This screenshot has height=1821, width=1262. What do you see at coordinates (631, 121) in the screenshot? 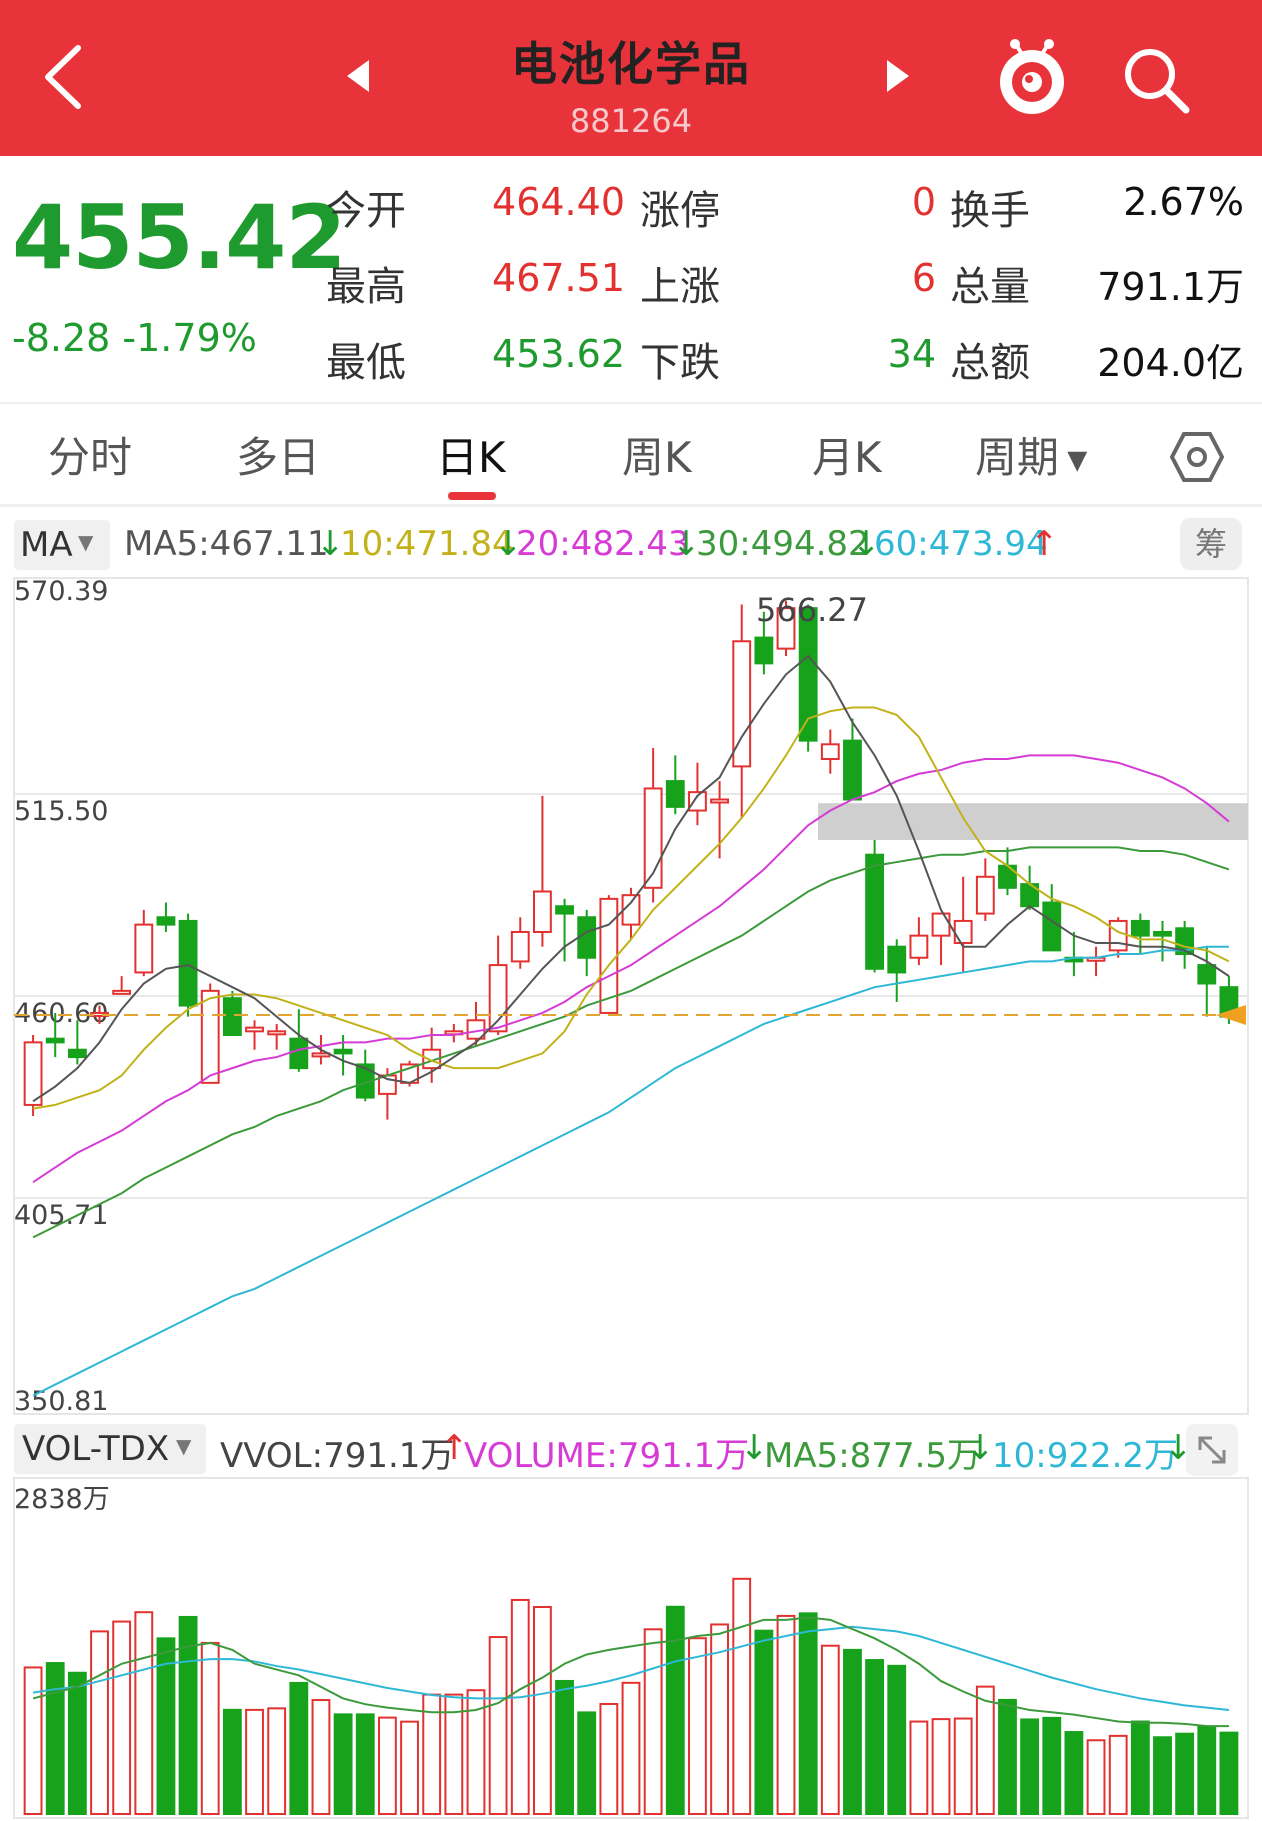
I see `sector-code: 881264` at bounding box center [631, 121].